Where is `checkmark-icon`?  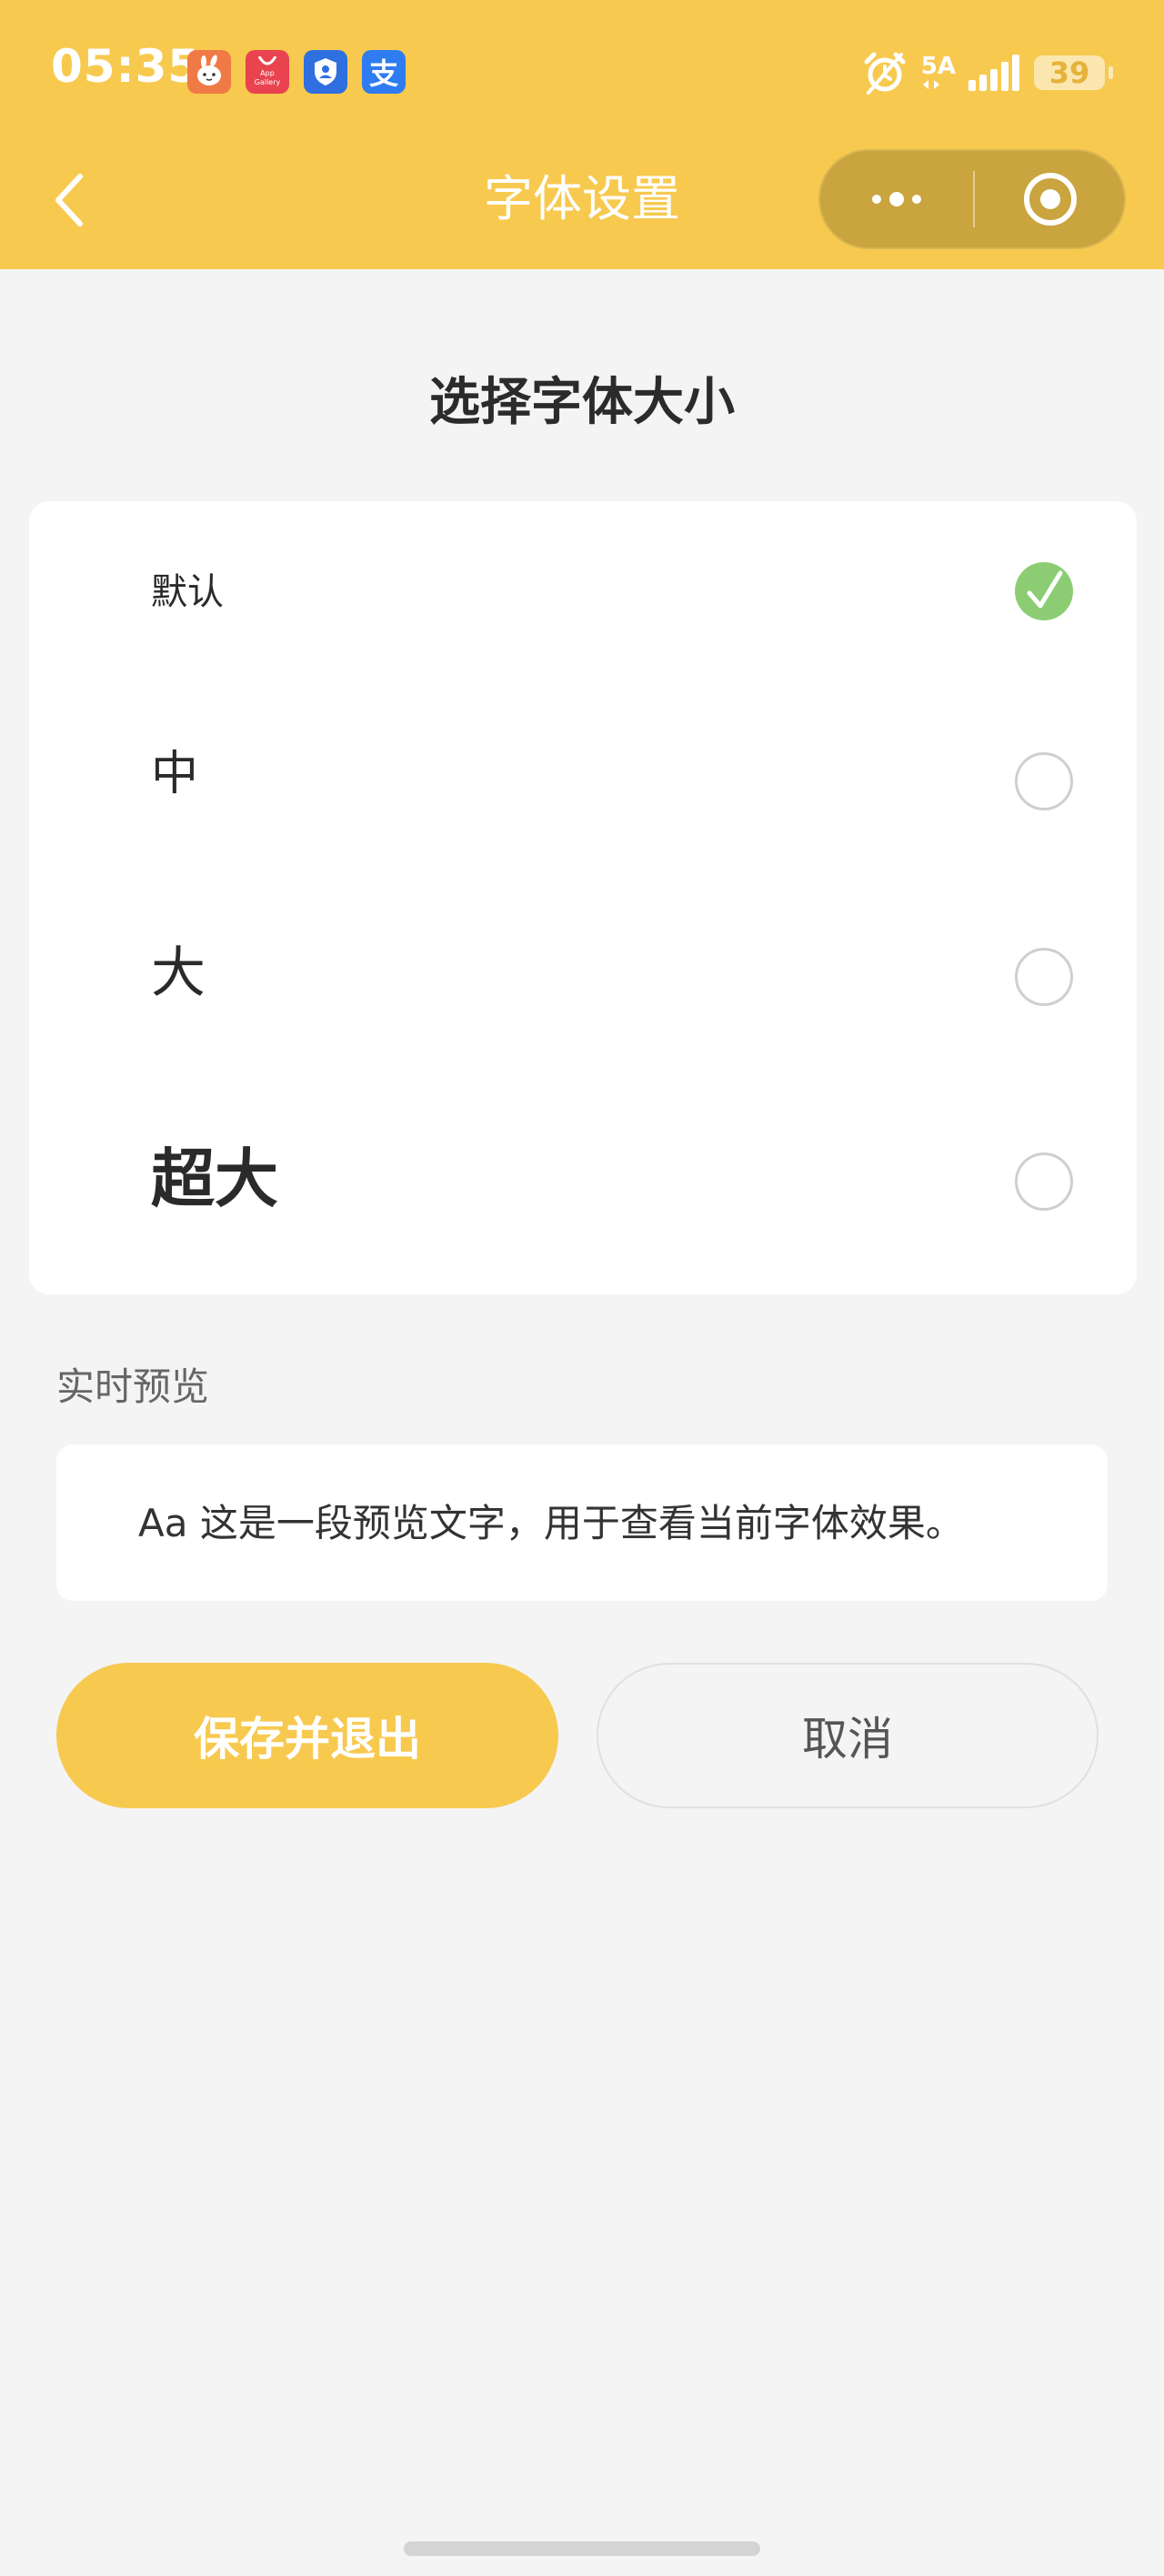
checkmark-icon is located at coordinates (1045, 589).